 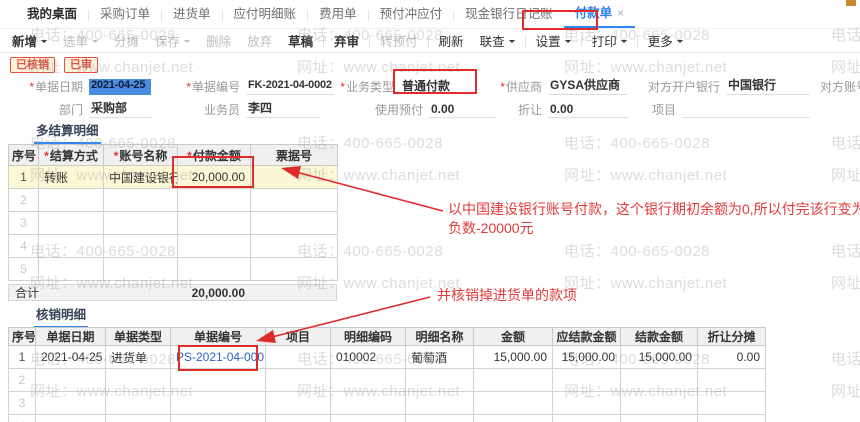 I want to click on discount-label: 折让, so click(x=529, y=110).